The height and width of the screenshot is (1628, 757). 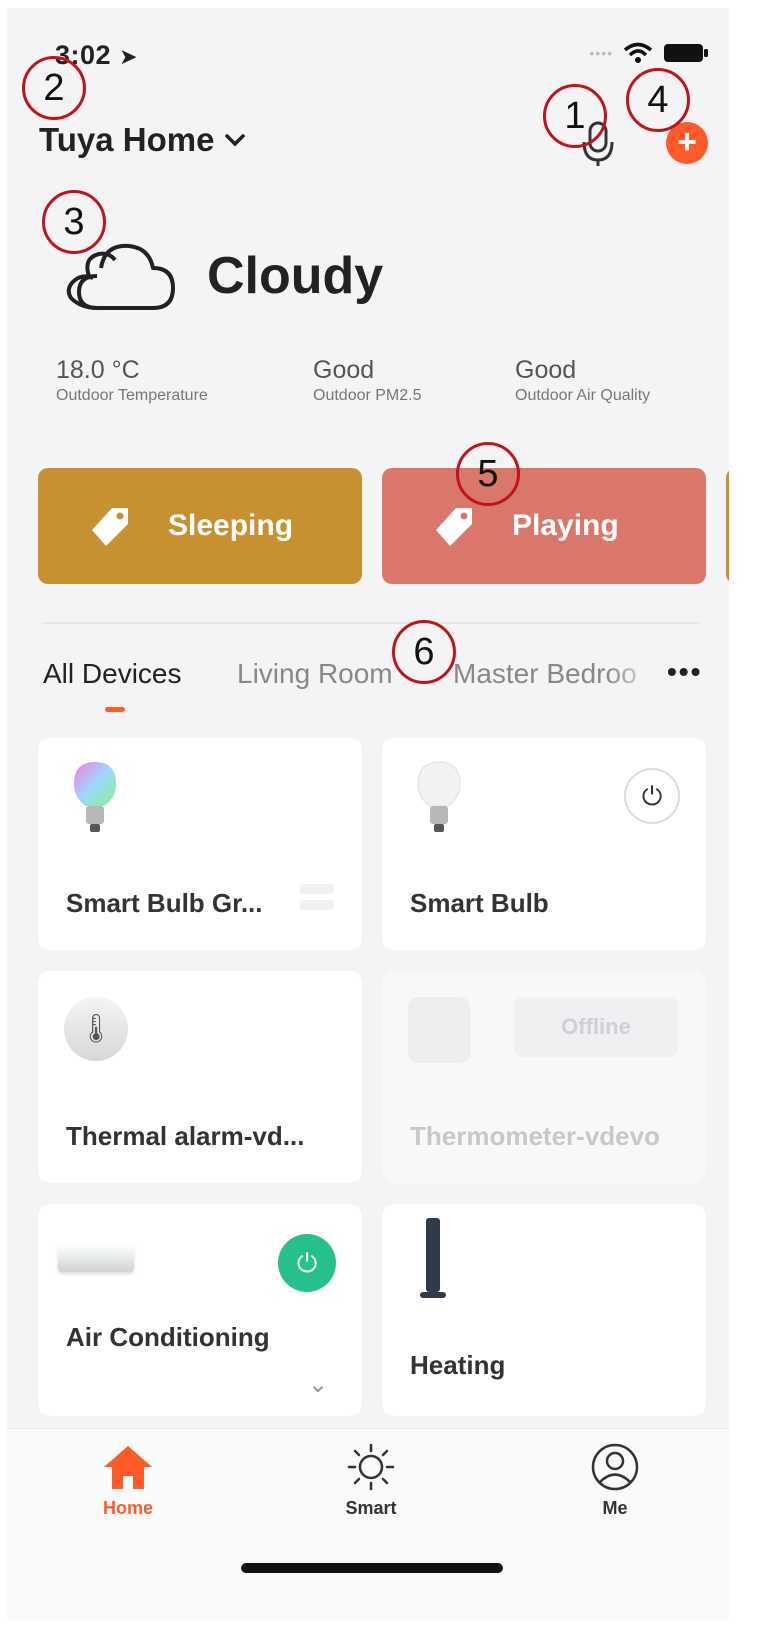 I want to click on stat-label: Outdoor Air Quality, so click(x=583, y=395).